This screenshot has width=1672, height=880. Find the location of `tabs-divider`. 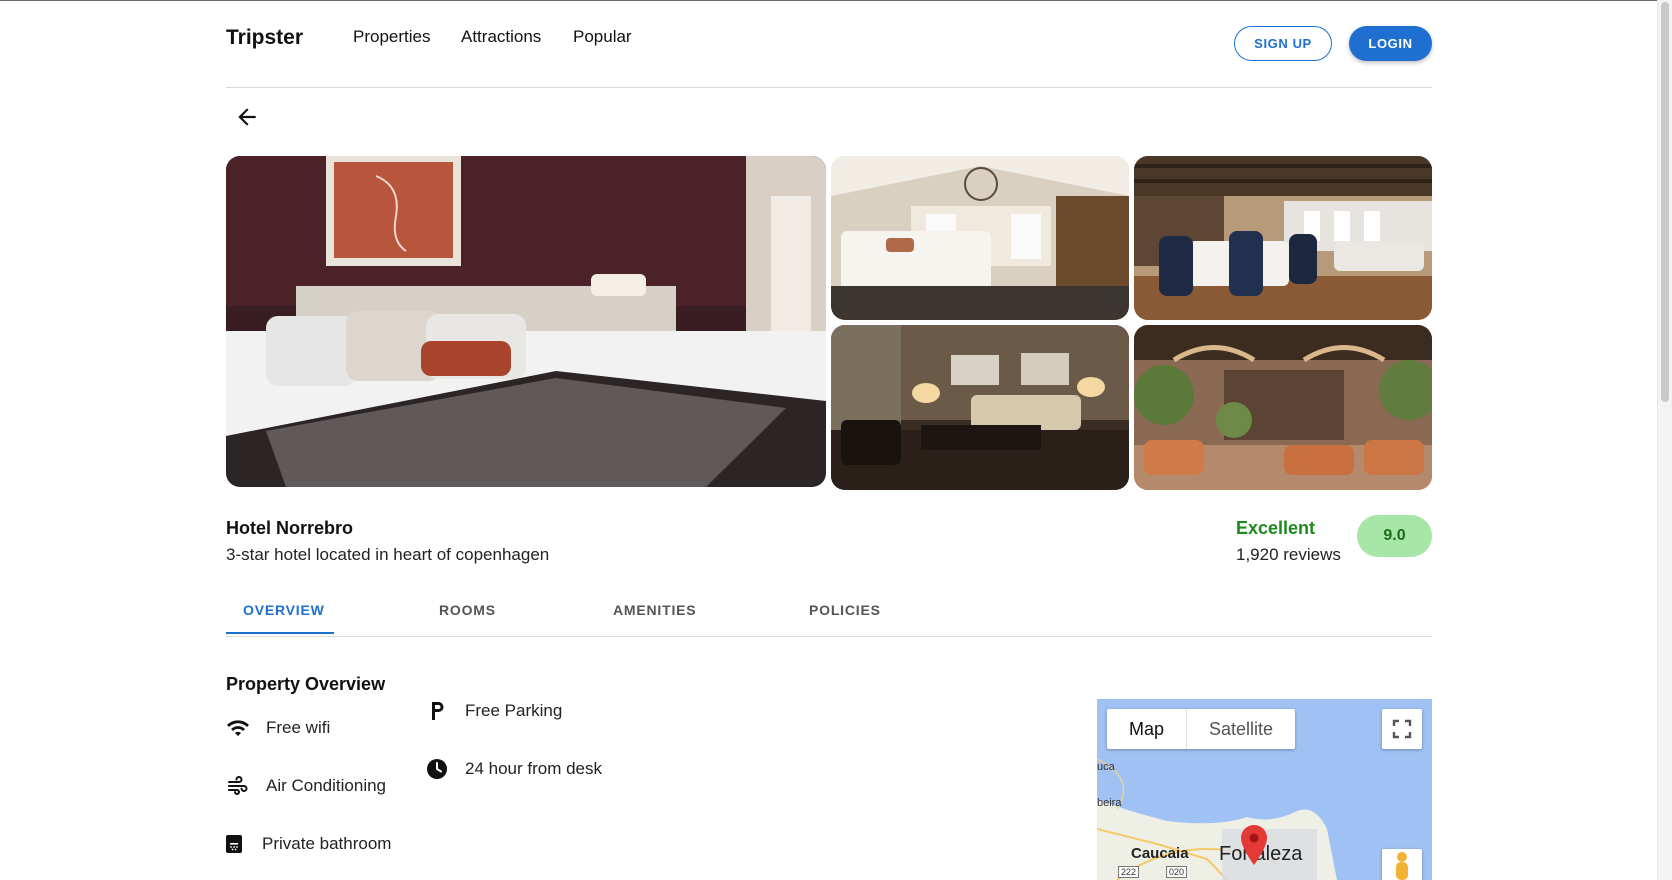

tabs-divider is located at coordinates (829, 636).